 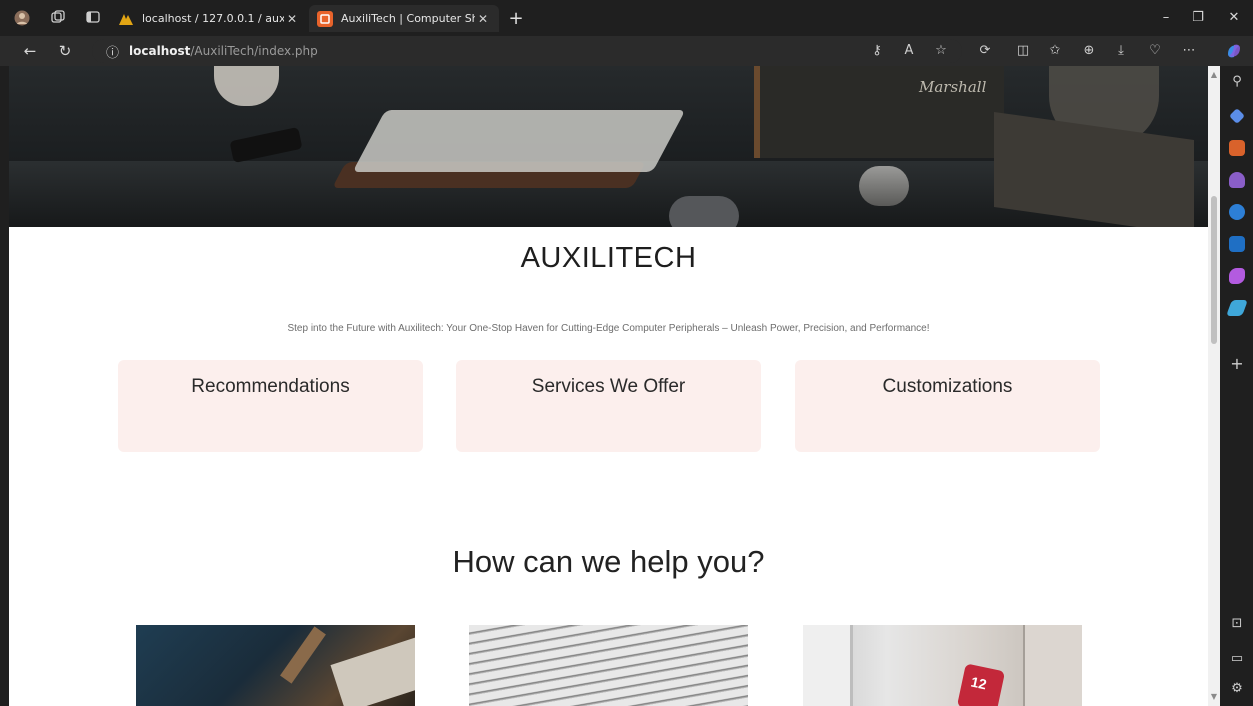 I want to click on hero-lamp, so click(x=246, y=86).